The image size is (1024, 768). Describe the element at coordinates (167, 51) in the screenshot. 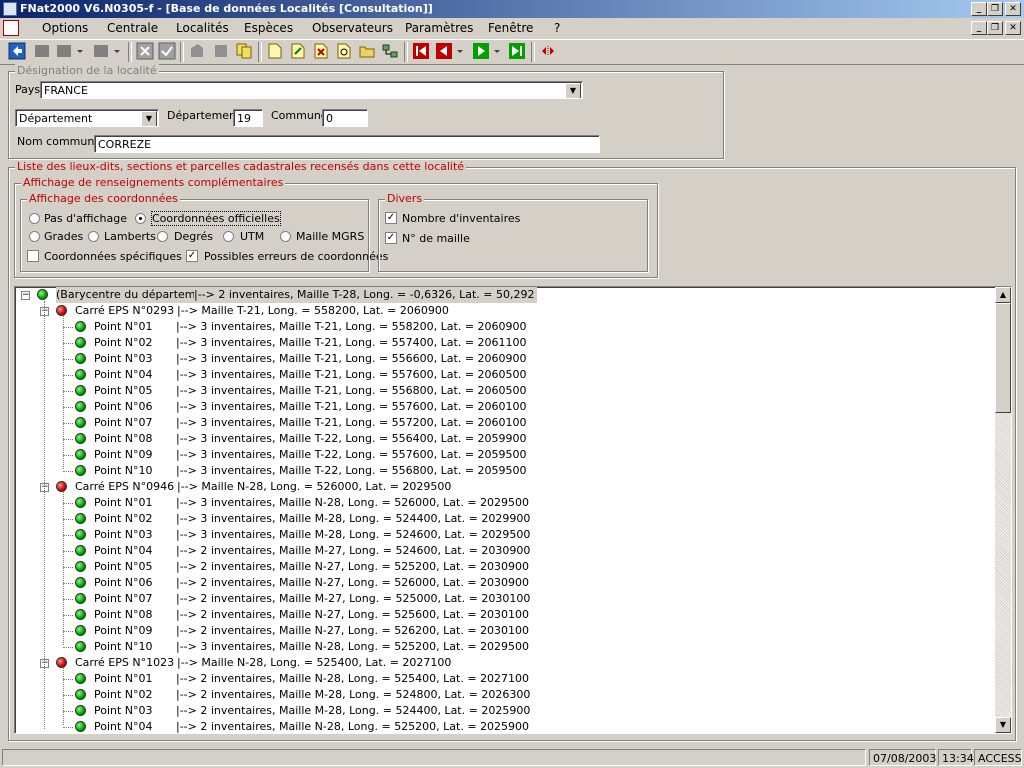

I see `validate-icon` at that location.